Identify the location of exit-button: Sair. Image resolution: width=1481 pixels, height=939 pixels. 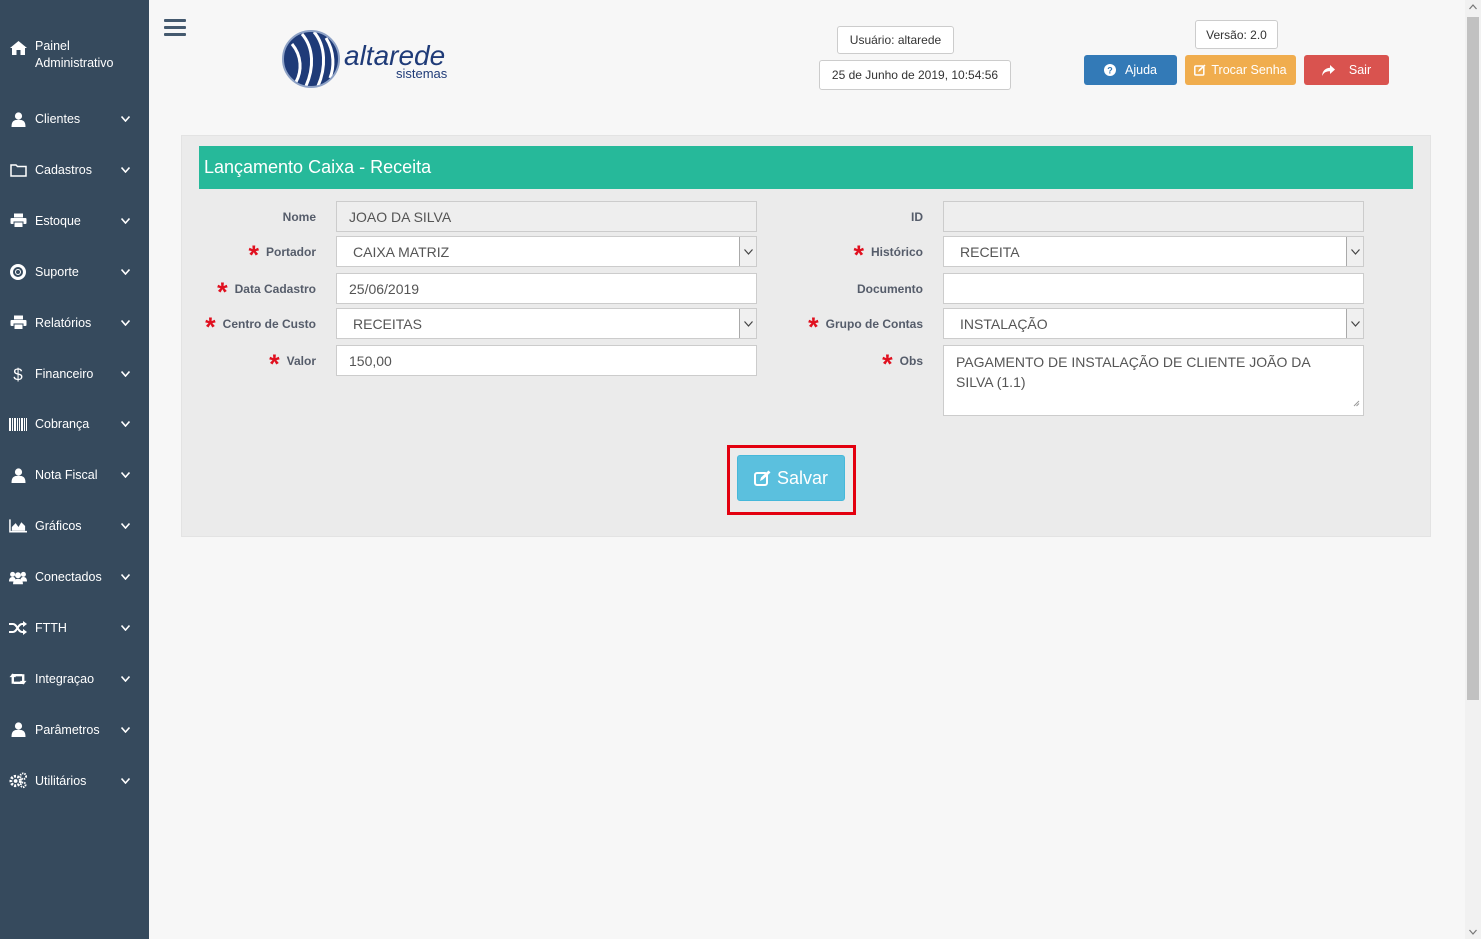
(1346, 70).